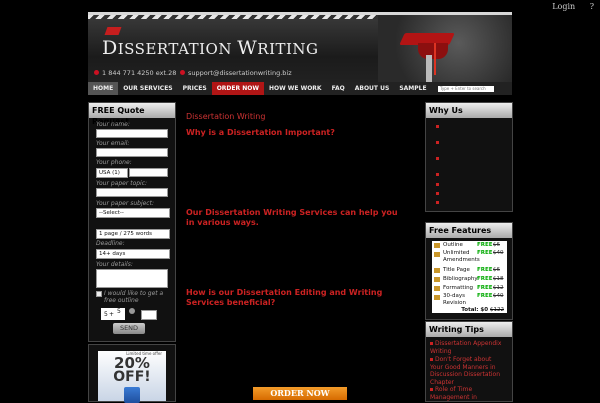 This screenshot has width=600, height=403. What do you see at coordinates (132, 377) in the screenshot?
I see `promo-banner: Limited time offer 20% OFF!` at bounding box center [132, 377].